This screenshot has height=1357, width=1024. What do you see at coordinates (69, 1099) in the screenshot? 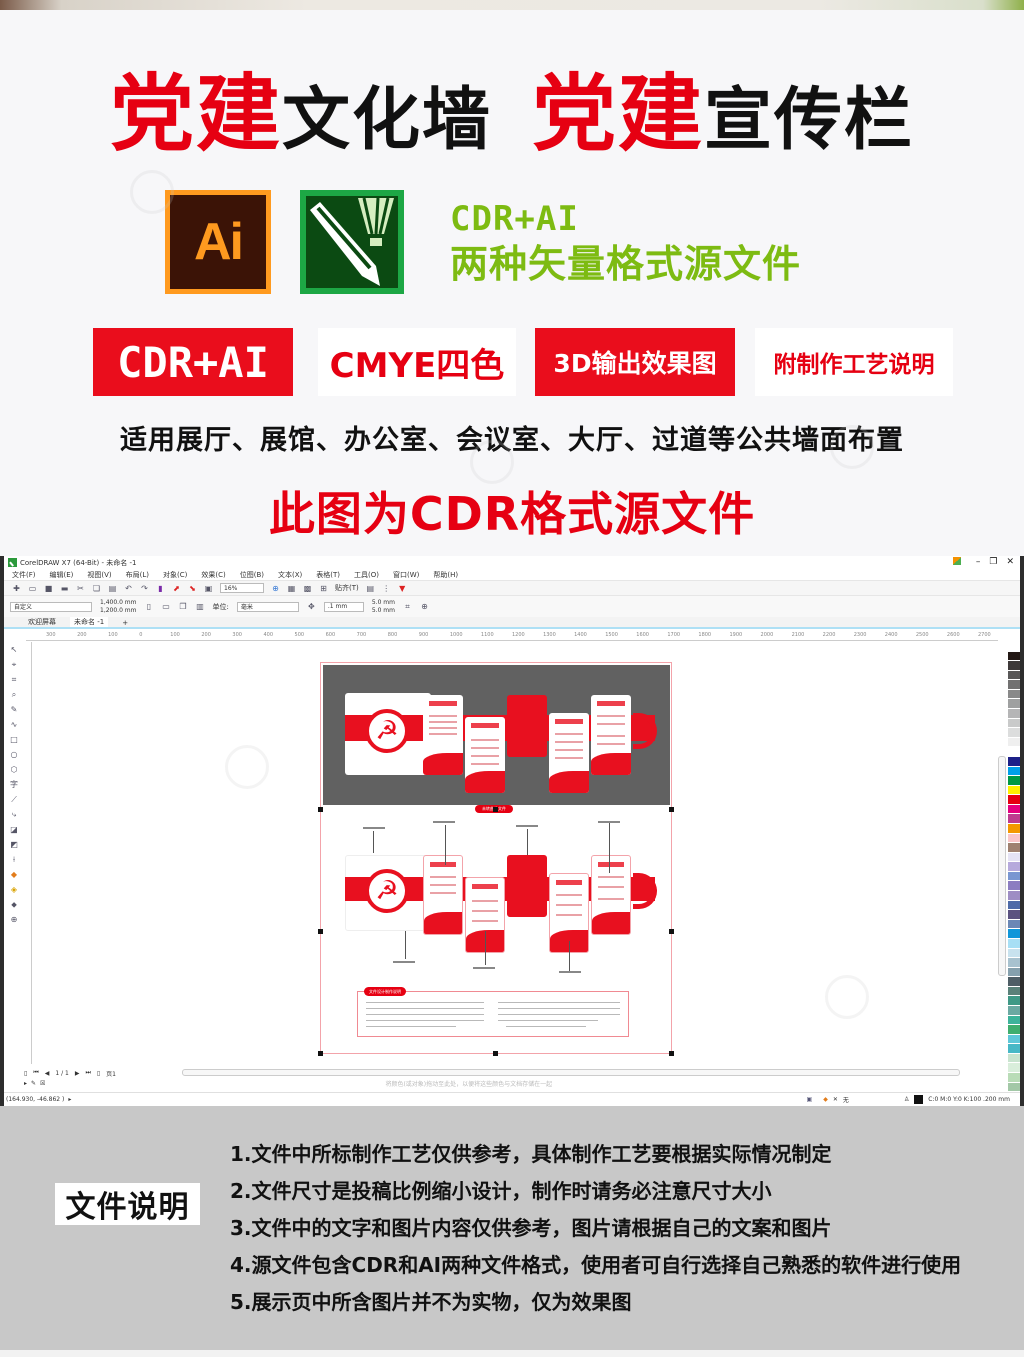
I see `status-expand-icon: ▸` at bounding box center [69, 1099].